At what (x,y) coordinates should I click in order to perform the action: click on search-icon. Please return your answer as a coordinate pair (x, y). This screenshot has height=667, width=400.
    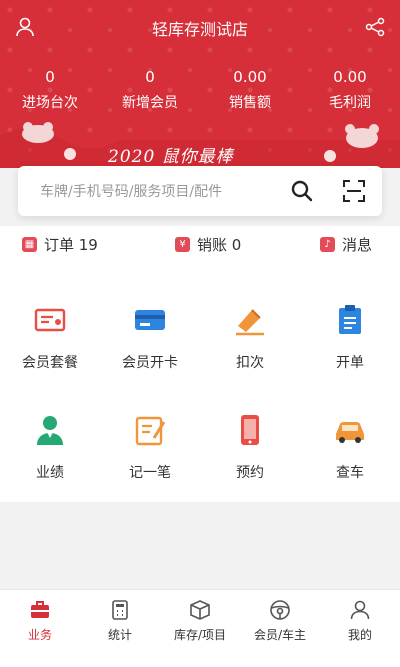
    Looking at the image, I should click on (302, 191).